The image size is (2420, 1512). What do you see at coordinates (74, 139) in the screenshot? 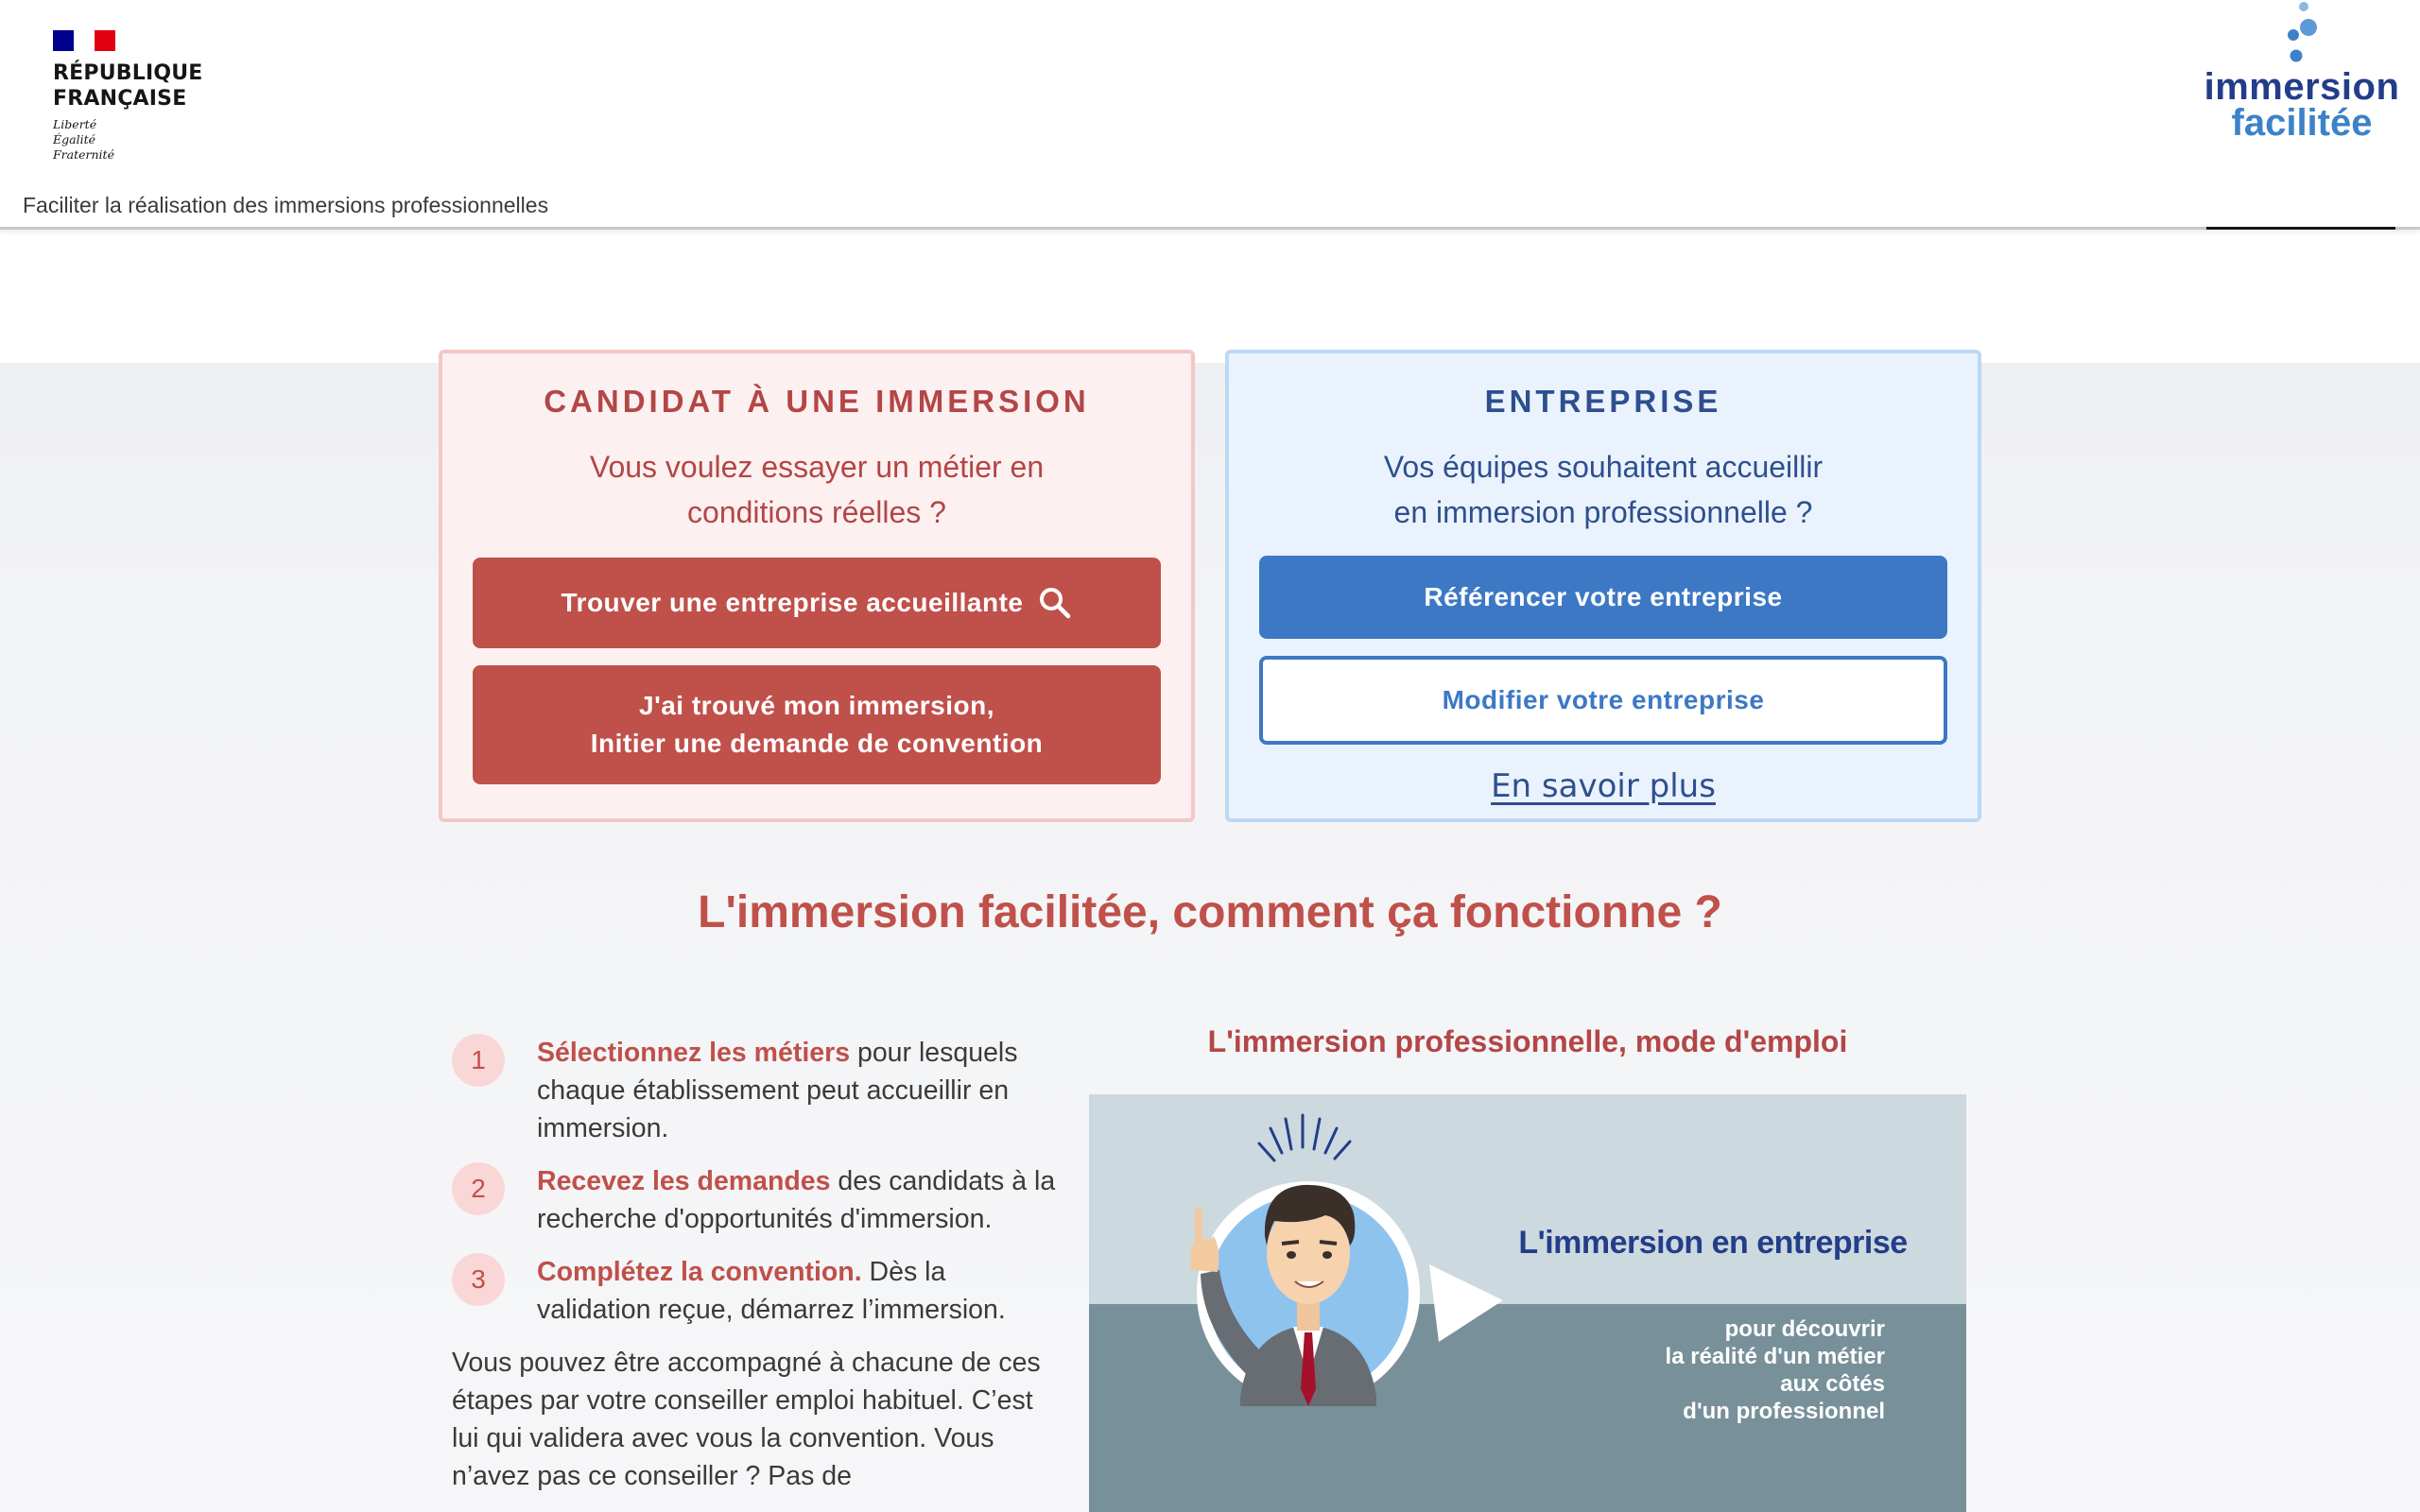
I see `motto-egalite: Égalité` at bounding box center [74, 139].